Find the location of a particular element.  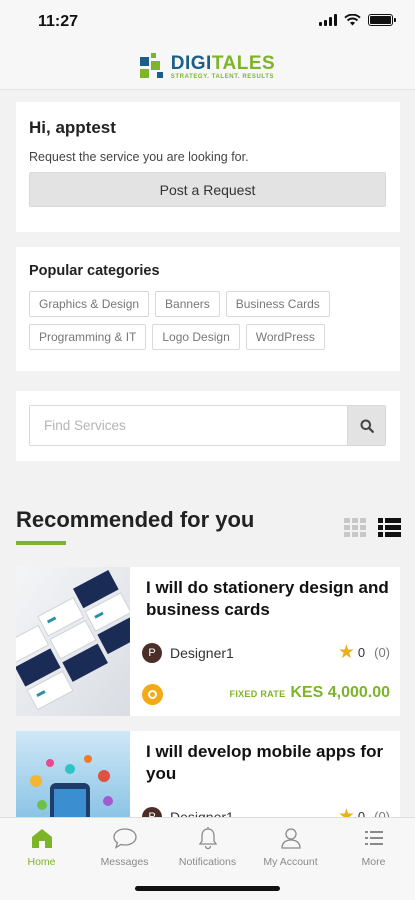

brand-logo: DIGITALES STRATEGY. TALENT. RESULTS is located at coordinates (207, 66).